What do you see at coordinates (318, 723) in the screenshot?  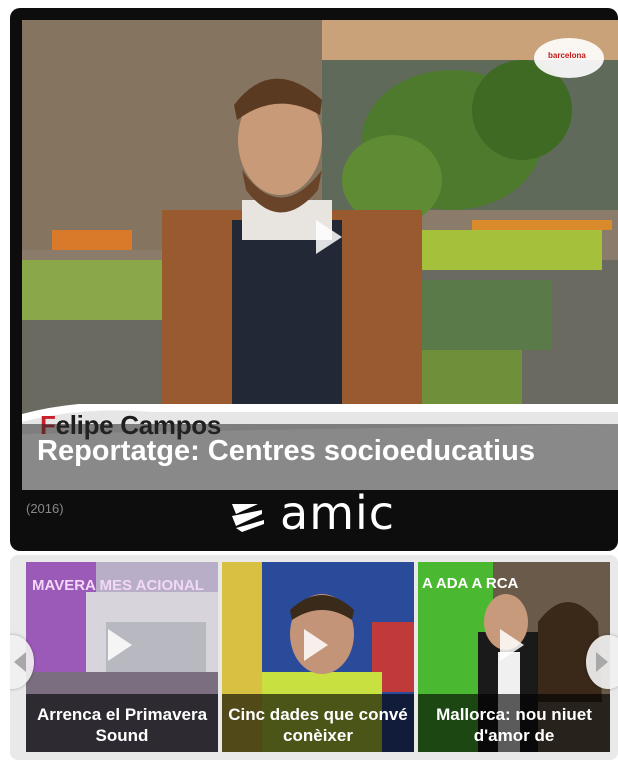 I see `thumbnail-caption: Cinc dades que convé conèixer` at bounding box center [318, 723].